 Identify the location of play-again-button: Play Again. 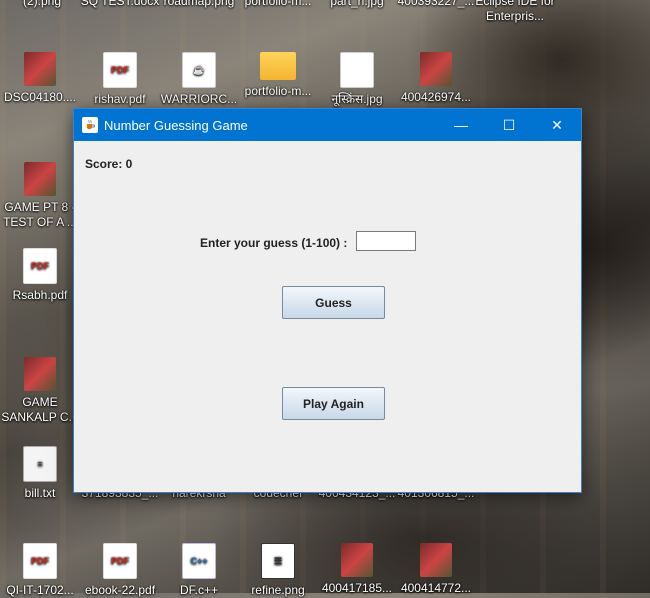
(333, 403).